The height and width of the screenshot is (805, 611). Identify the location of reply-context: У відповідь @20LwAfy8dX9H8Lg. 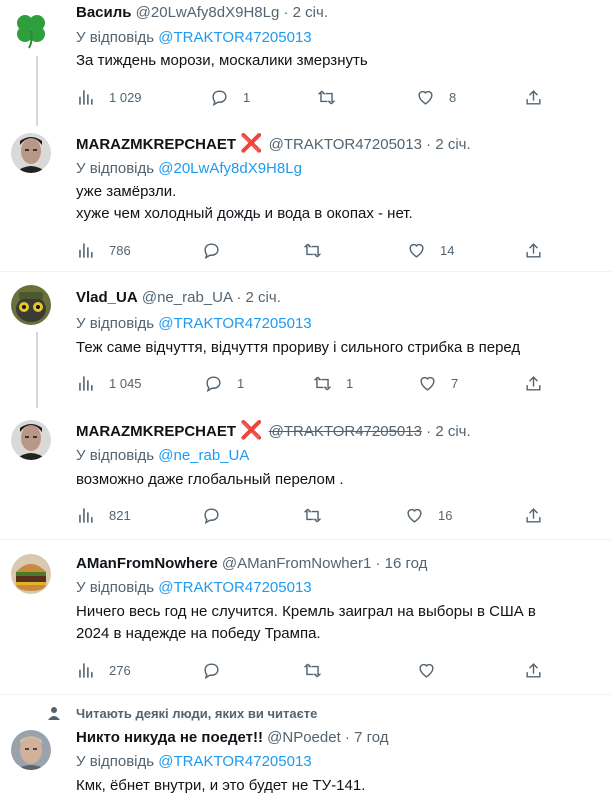
(189, 169).